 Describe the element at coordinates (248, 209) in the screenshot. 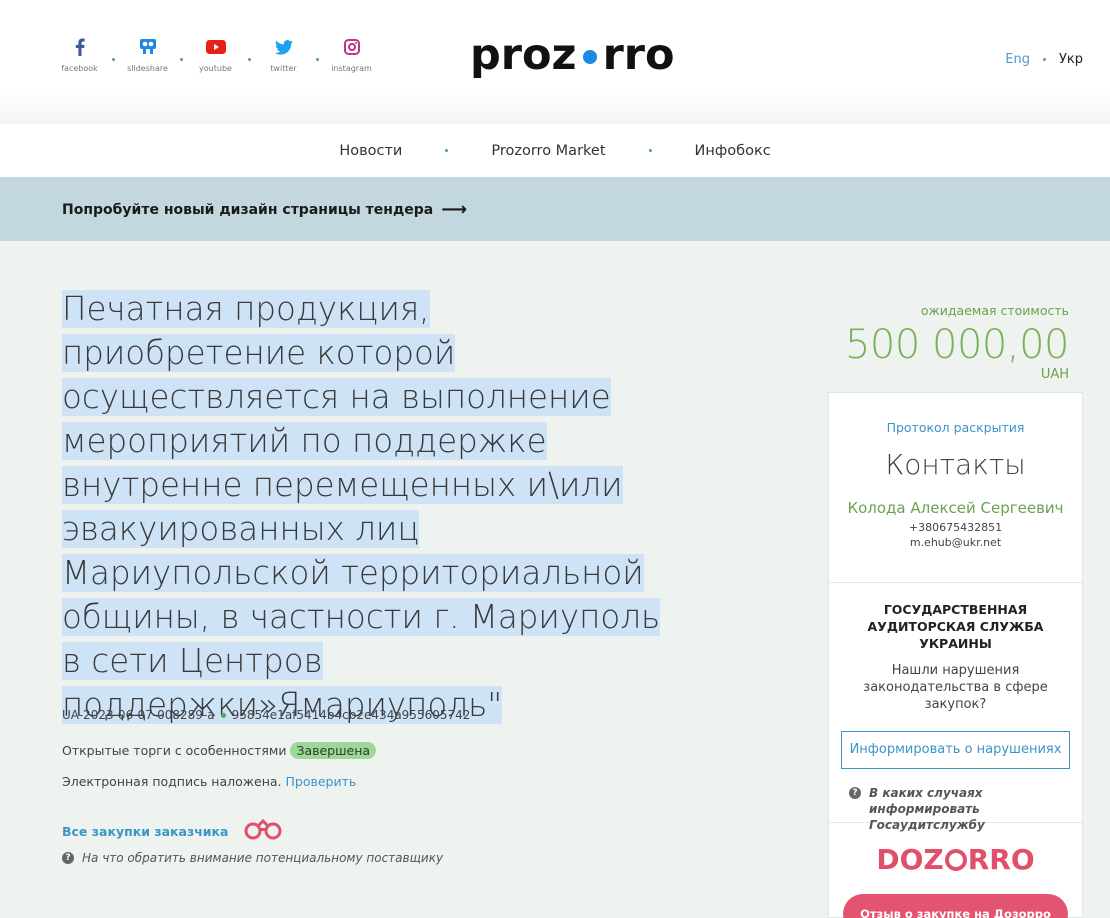

I see `new-design-text: Попробуйте новый дизайн страницы тендера` at that location.